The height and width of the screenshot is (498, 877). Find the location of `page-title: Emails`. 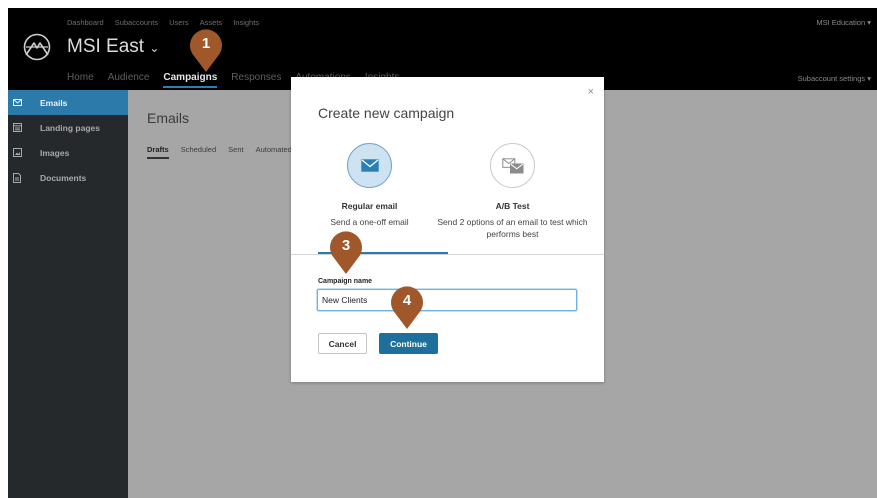

page-title: Emails is located at coordinates (168, 118).